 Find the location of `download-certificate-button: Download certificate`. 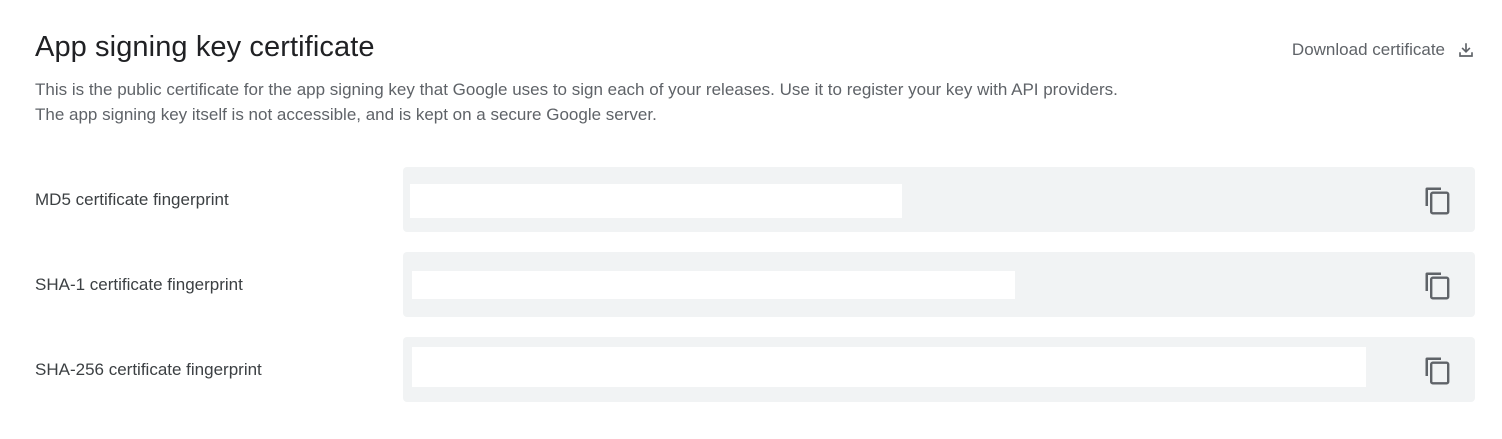

download-certificate-button: Download certificate is located at coordinates (1383, 50).